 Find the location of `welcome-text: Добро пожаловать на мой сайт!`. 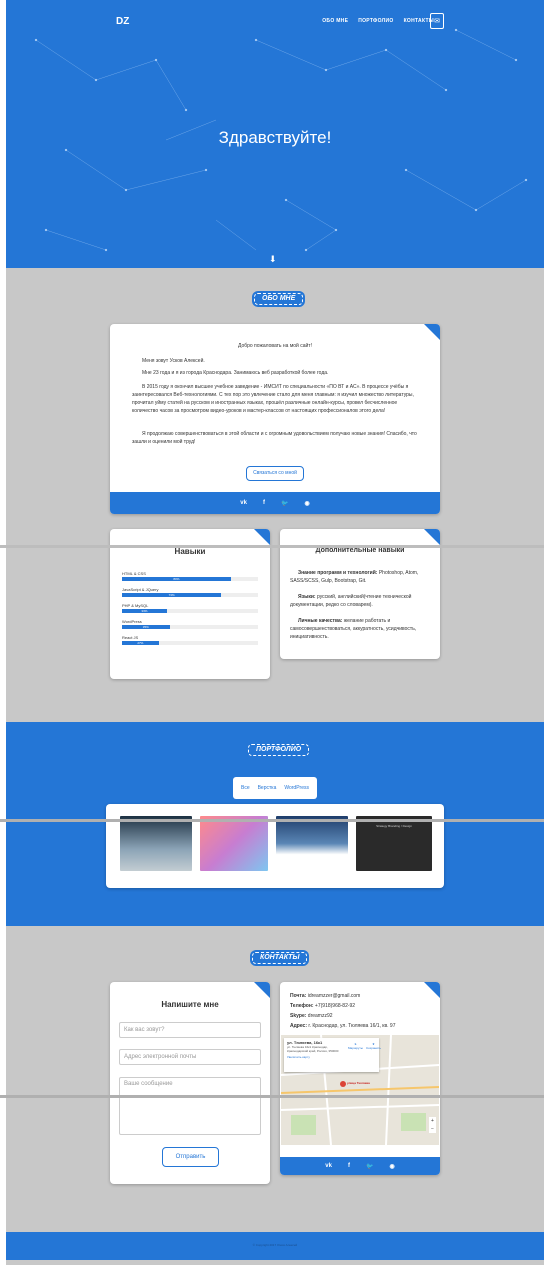

welcome-text: Добро пожаловать на мой сайт! is located at coordinates (275, 346).